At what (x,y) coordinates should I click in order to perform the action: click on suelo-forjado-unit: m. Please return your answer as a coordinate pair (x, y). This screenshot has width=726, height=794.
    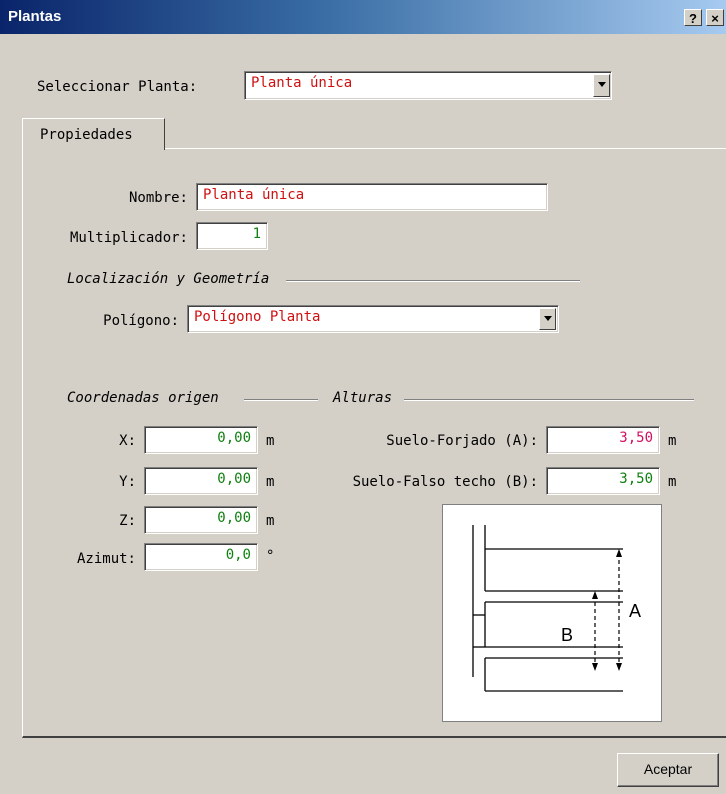
    Looking at the image, I should click on (672, 441).